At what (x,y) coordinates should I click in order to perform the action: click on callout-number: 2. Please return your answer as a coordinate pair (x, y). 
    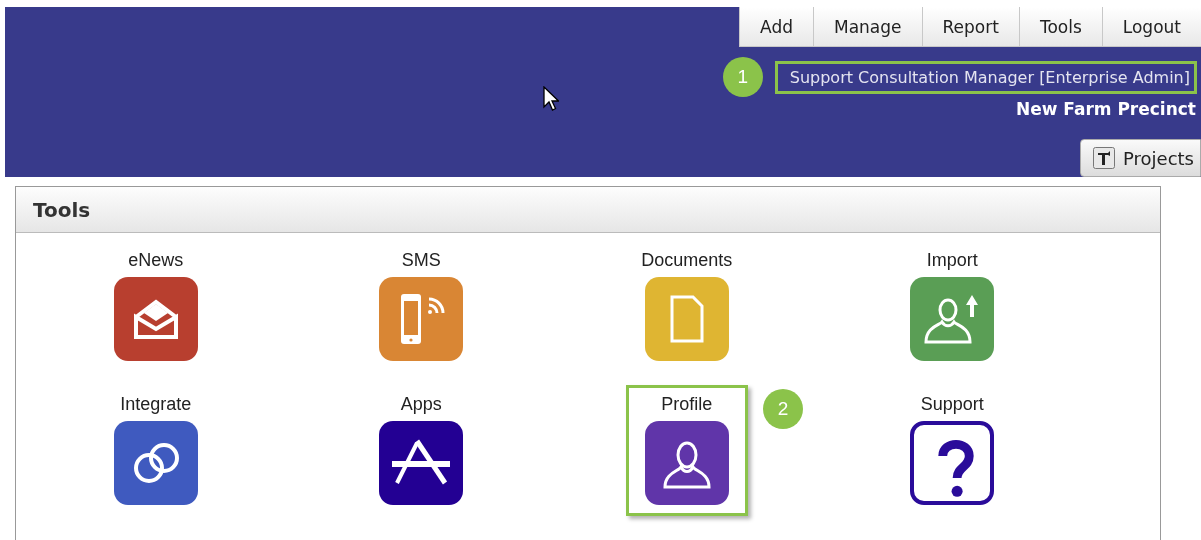
    Looking at the image, I should click on (783, 409).